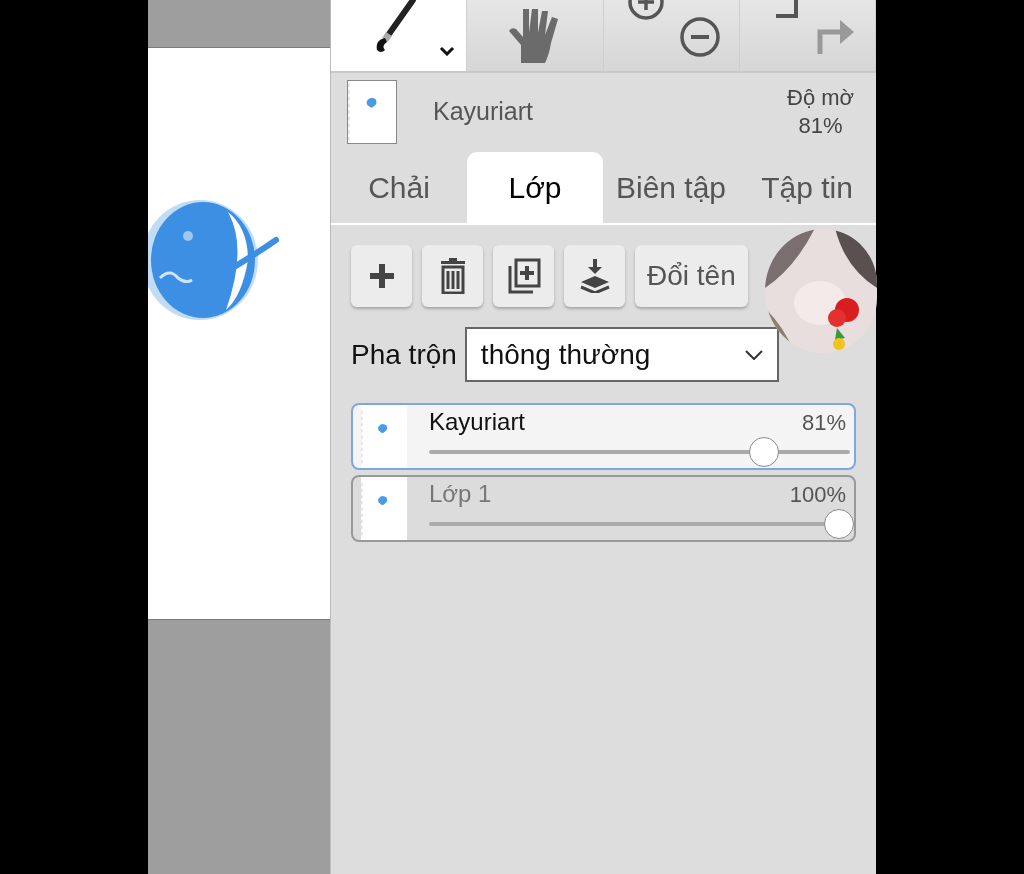  What do you see at coordinates (535, 187) in the screenshot?
I see `tab: Lớp` at bounding box center [535, 187].